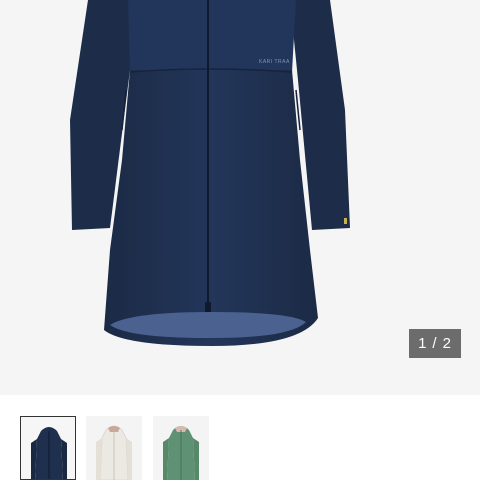  What do you see at coordinates (114, 452) in the screenshot?
I see `white-jacket-thumbnail` at bounding box center [114, 452].